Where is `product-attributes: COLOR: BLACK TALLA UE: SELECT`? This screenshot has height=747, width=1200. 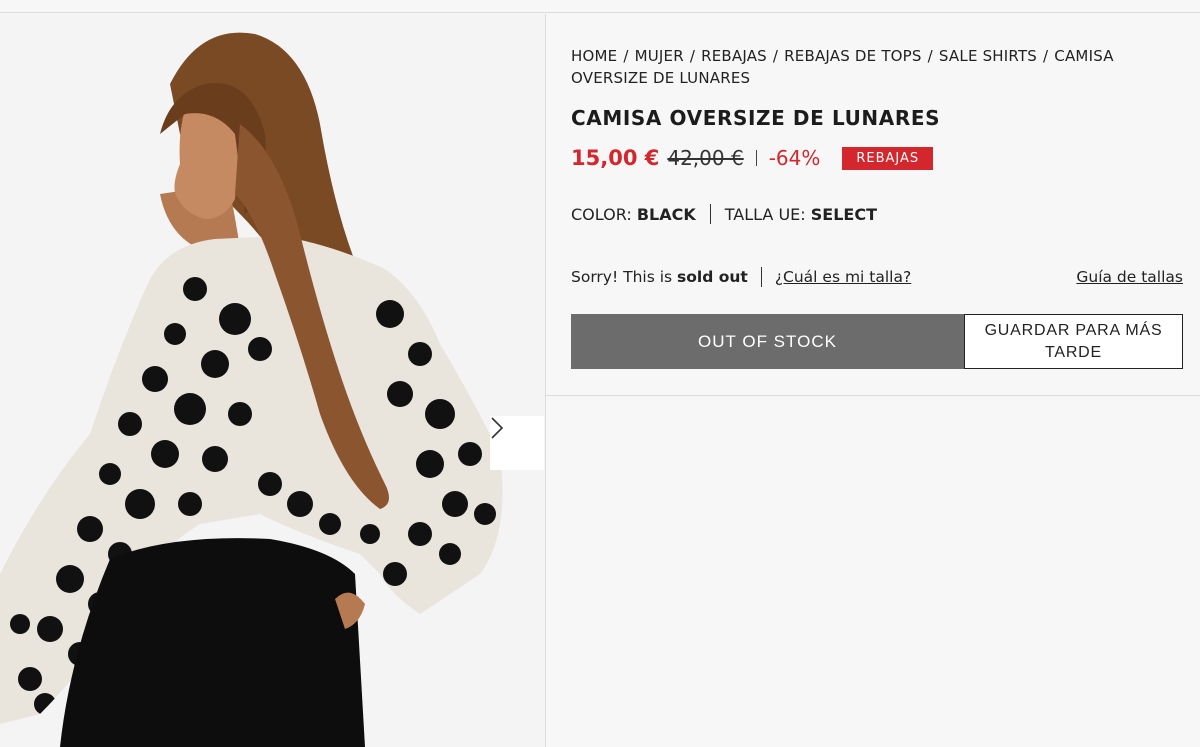 product-attributes: COLOR: BLACK TALLA UE: SELECT is located at coordinates (724, 214).